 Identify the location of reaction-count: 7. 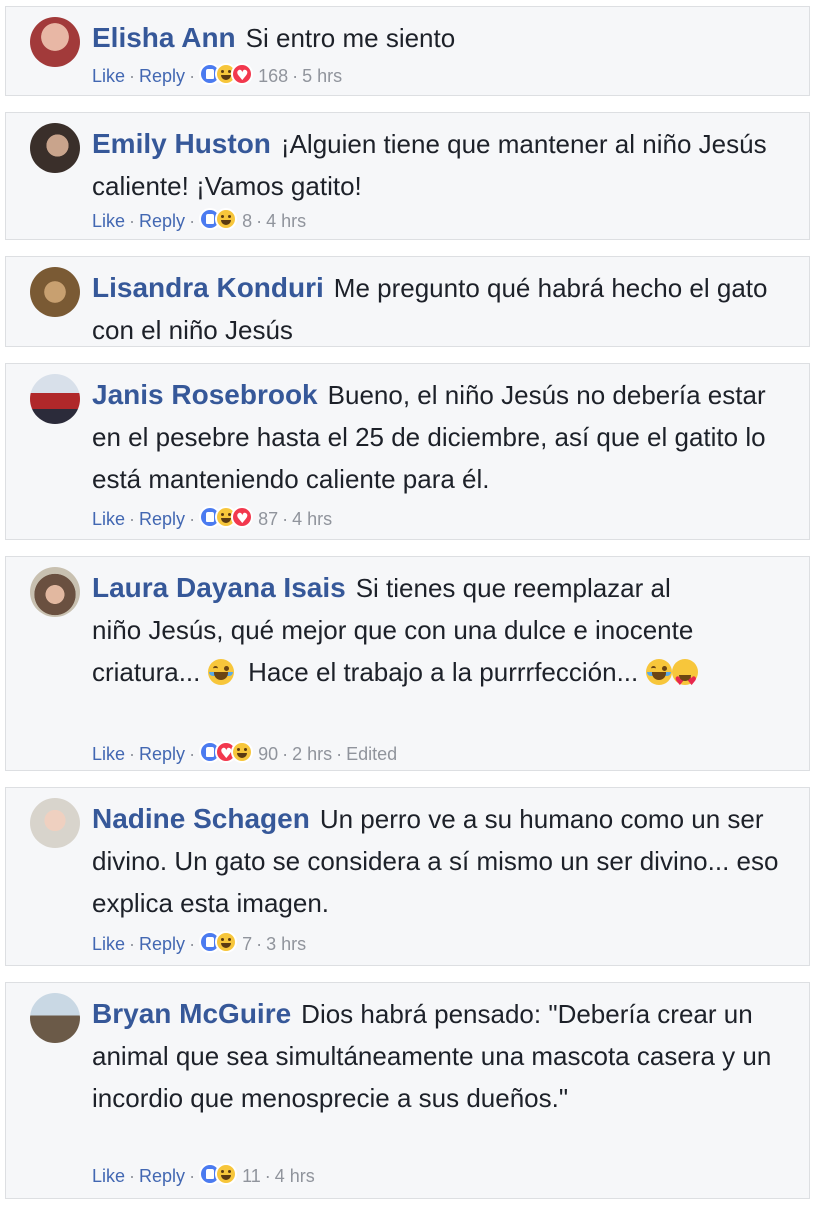
(247, 944).